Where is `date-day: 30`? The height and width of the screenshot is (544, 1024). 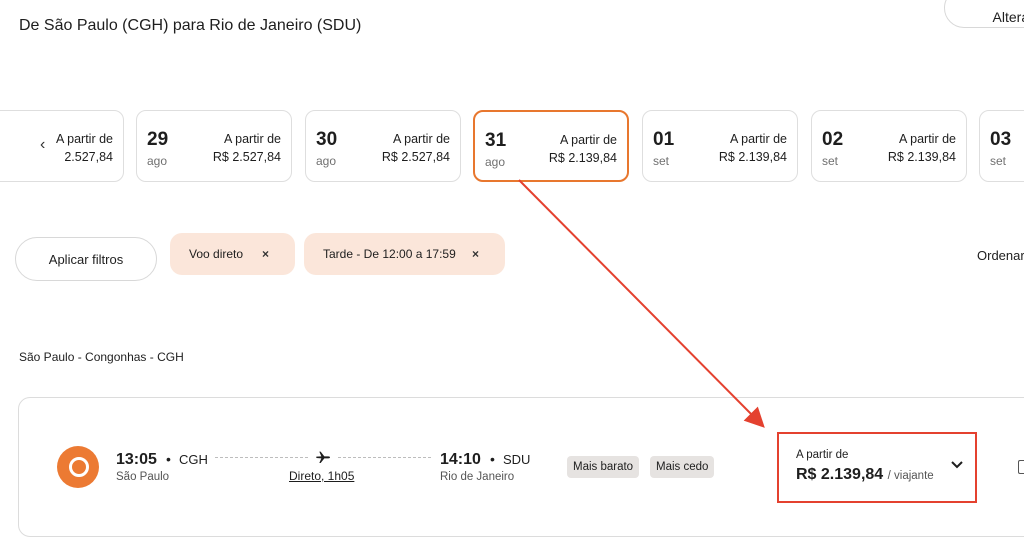 date-day: 30 is located at coordinates (327, 139).